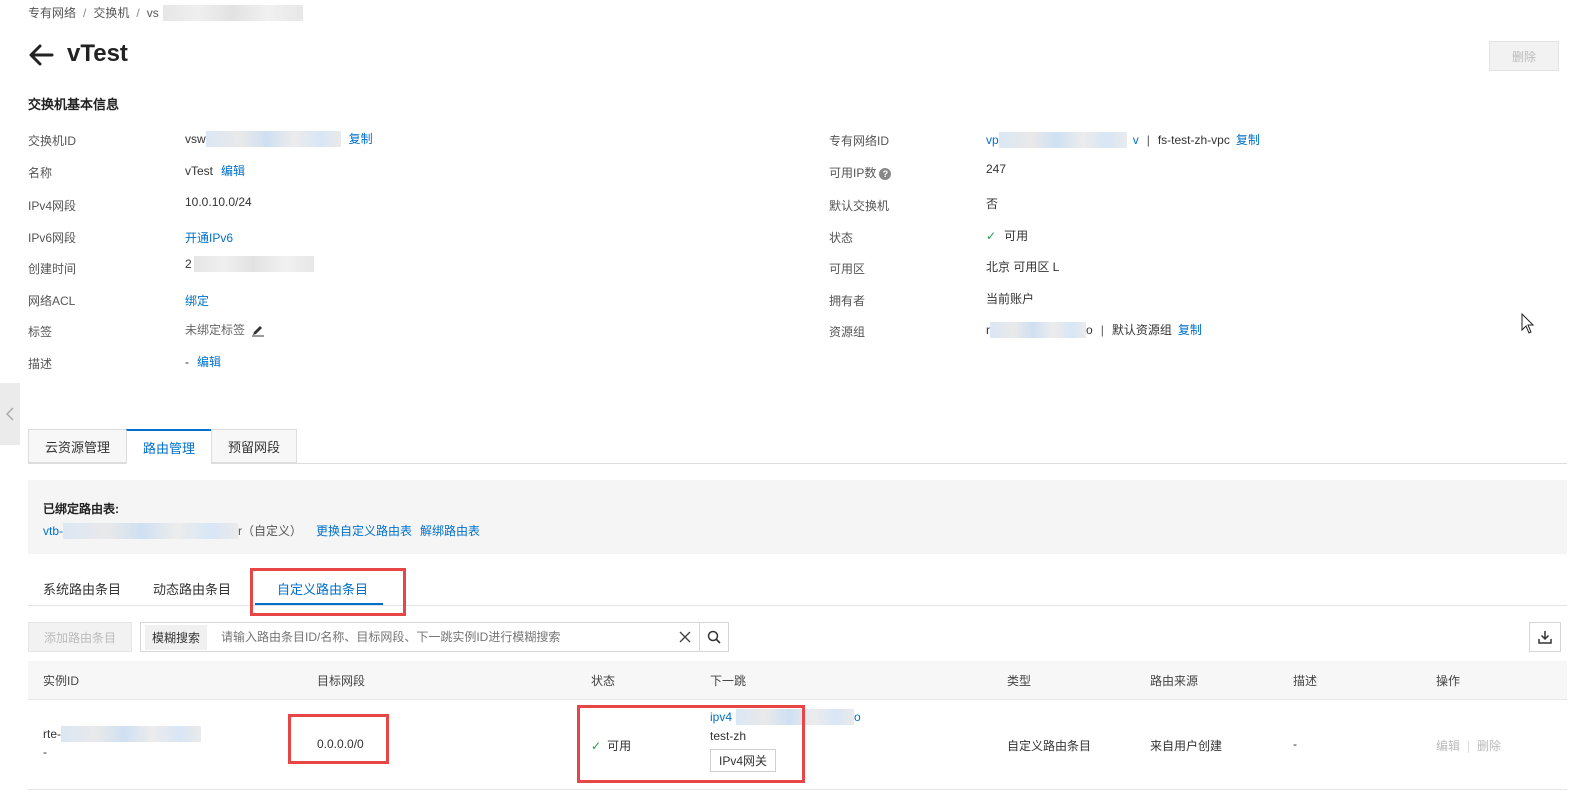 The height and width of the screenshot is (806, 1595). What do you see at coordinates (797, 680) in the screenshot?
I see `table-header: 实例ID 目标网段 状态 下一跳 类型 路由来源 描述 操作` at bounding box center [797, 680].